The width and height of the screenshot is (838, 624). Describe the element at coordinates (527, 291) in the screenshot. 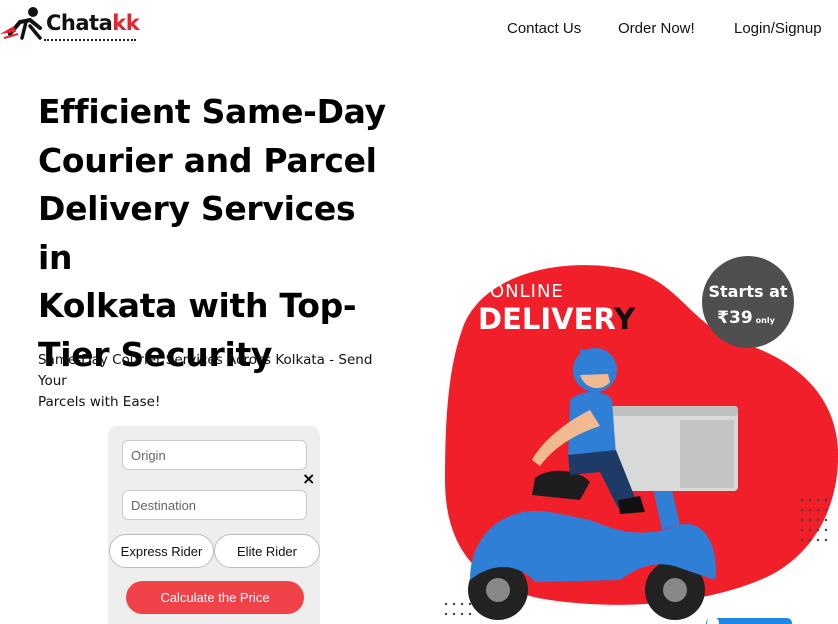

I see `promo-online-text: ONLINE` at that location.